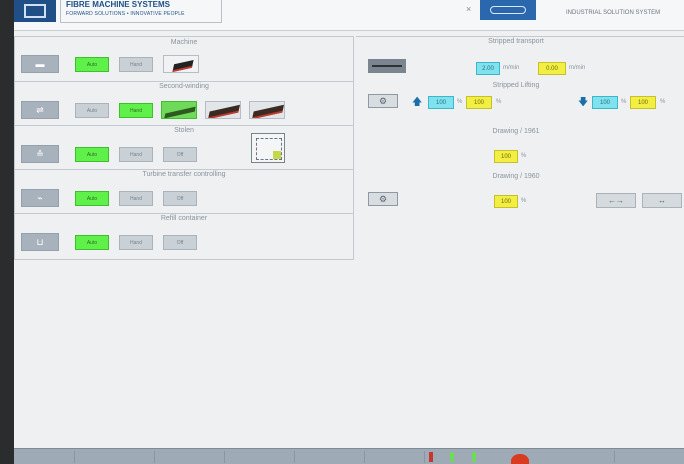  I want to click on bottom-taskbar, so click(349, 456).